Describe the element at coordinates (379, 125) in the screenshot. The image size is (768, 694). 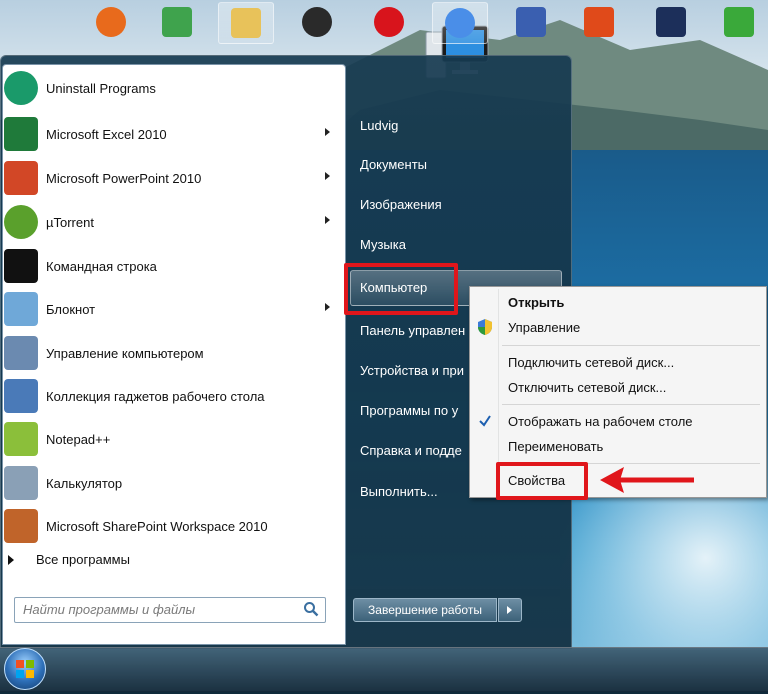
I see `right-item-user: Ludvig` at that location.